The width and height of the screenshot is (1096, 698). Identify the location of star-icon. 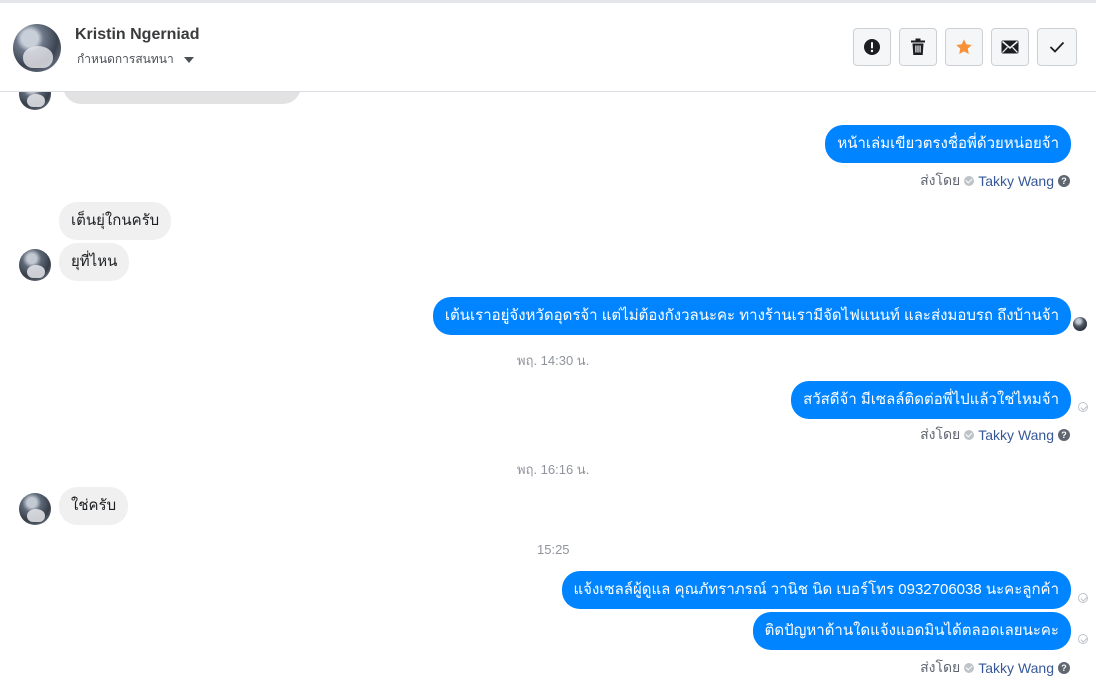
(964, 46).